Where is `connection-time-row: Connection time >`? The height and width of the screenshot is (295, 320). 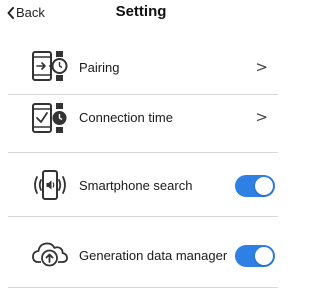
connection-time-row: Connection time > is located at coordinates (141, 117).